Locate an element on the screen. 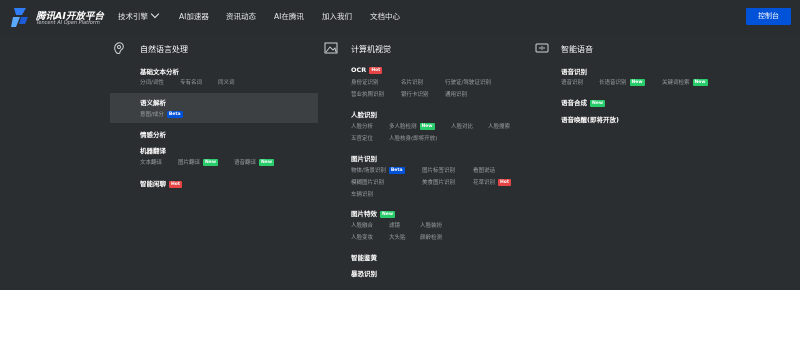 The width and height of the screenshot is (800, 343). cv-face-item: 人脸核身(即将开放) is located at coordinates (413, 138).